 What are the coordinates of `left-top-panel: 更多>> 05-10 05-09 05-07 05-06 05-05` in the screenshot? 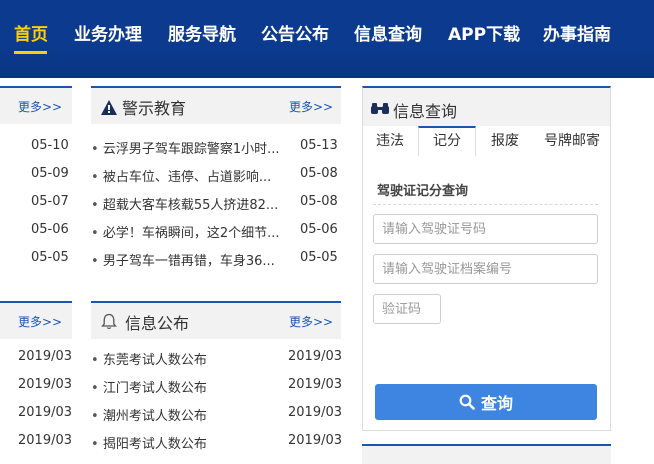 It's located at (36, 181).